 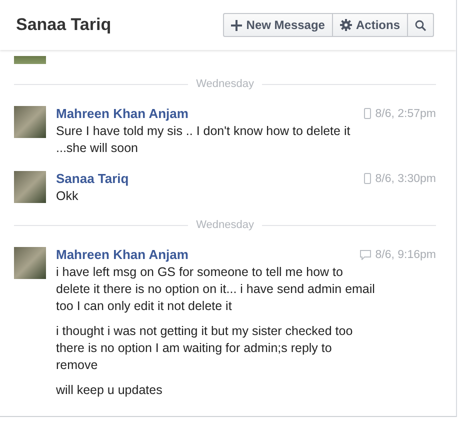 I want to click on message-text: i have left msg on GS for someone to tell me how to delete it there is no option on it... i have send admin email too I can only edit it not delete it, so click(x=216, y=289).